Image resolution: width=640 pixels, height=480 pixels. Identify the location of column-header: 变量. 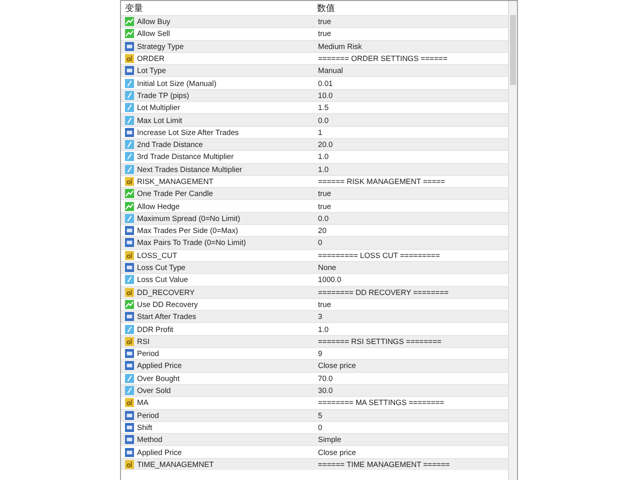
(217, 8).